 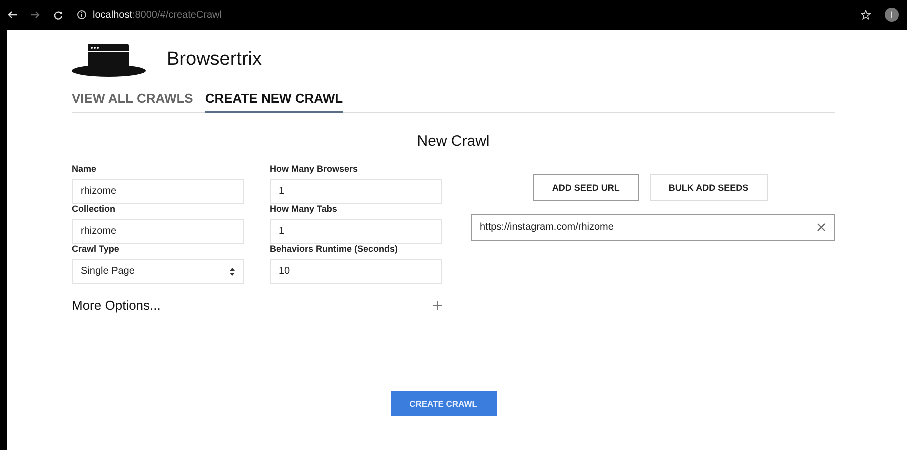 What do you see at coordinates (709, 187) in the screenshot?
I see `seed-button: BULK ADD SEEDS` at bounding box center [709, 187].